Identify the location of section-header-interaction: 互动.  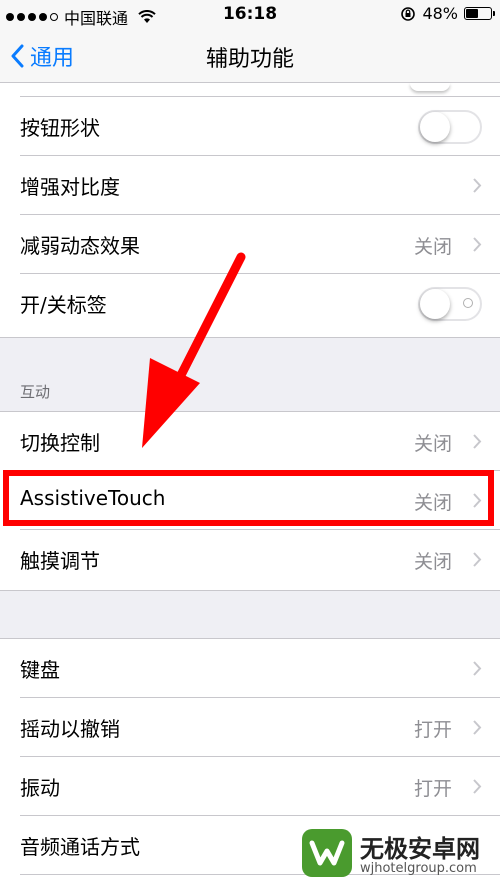
(35, 392).